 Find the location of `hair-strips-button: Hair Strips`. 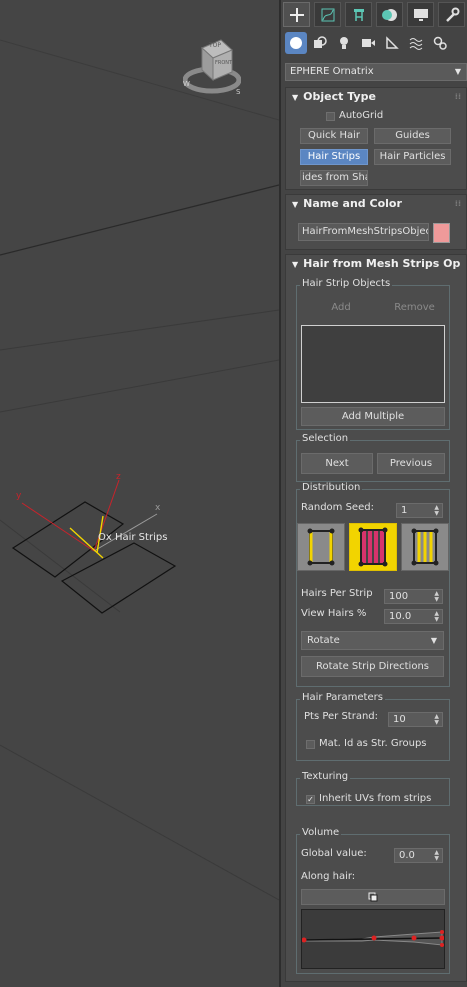

hair-strips-button: Hair Strips is located at coordinates (334, 157).